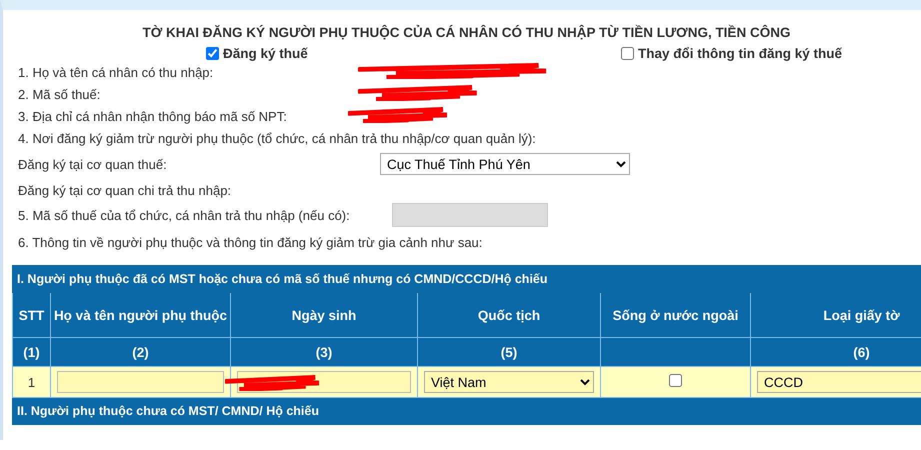 The image size is (921, 450). What do you see at coordinates (771, 53) in the screenshot?
I see `registration-checkbox: Thay đổi thông tin đăng ký thuế` at bounding box center [771, 53].